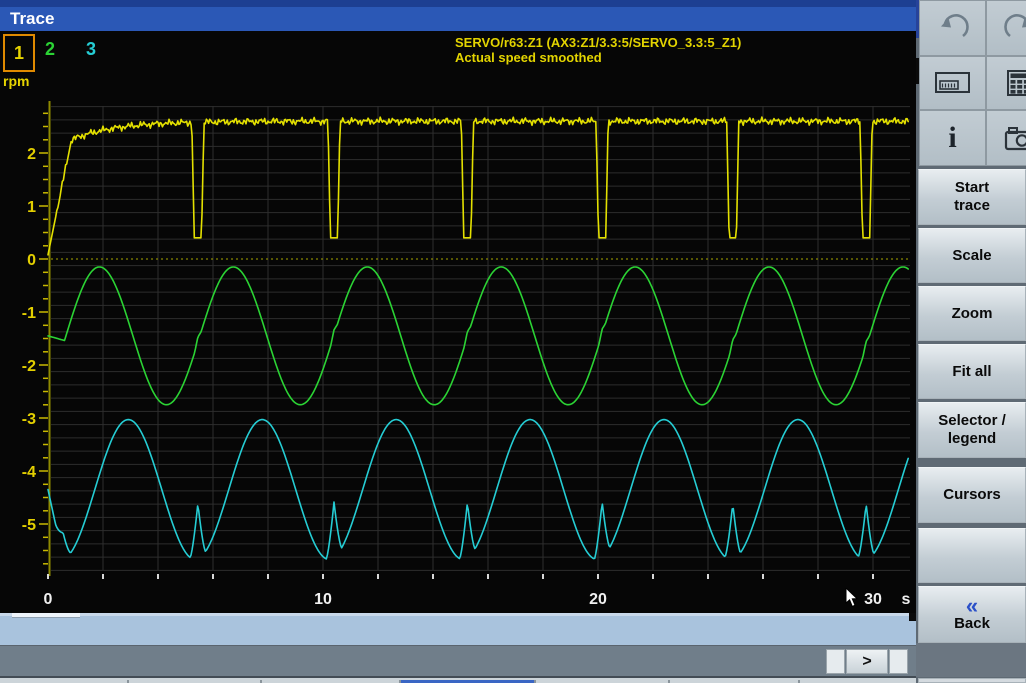  I want to click on svg-text: s, so click(906, 599).